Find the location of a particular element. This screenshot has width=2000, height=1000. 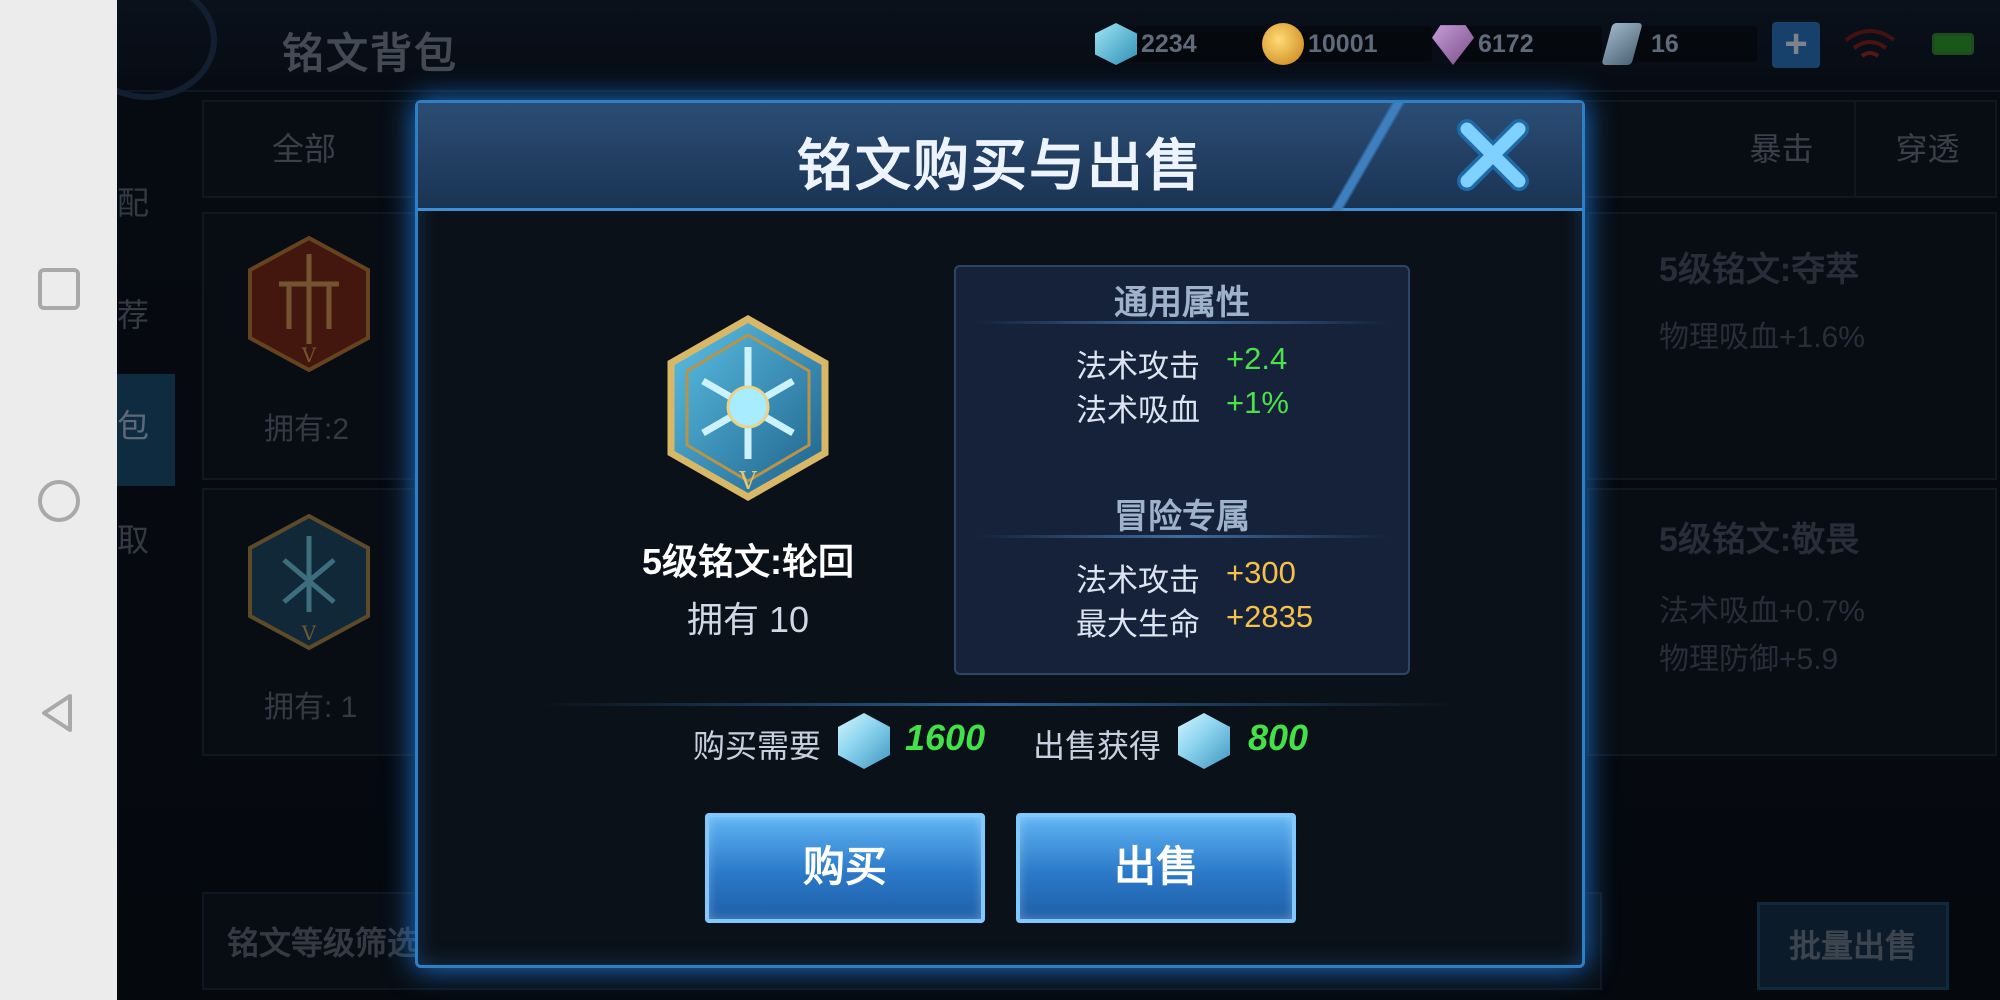

stat-value: +2.4 is located at coordinates (1257, 358).